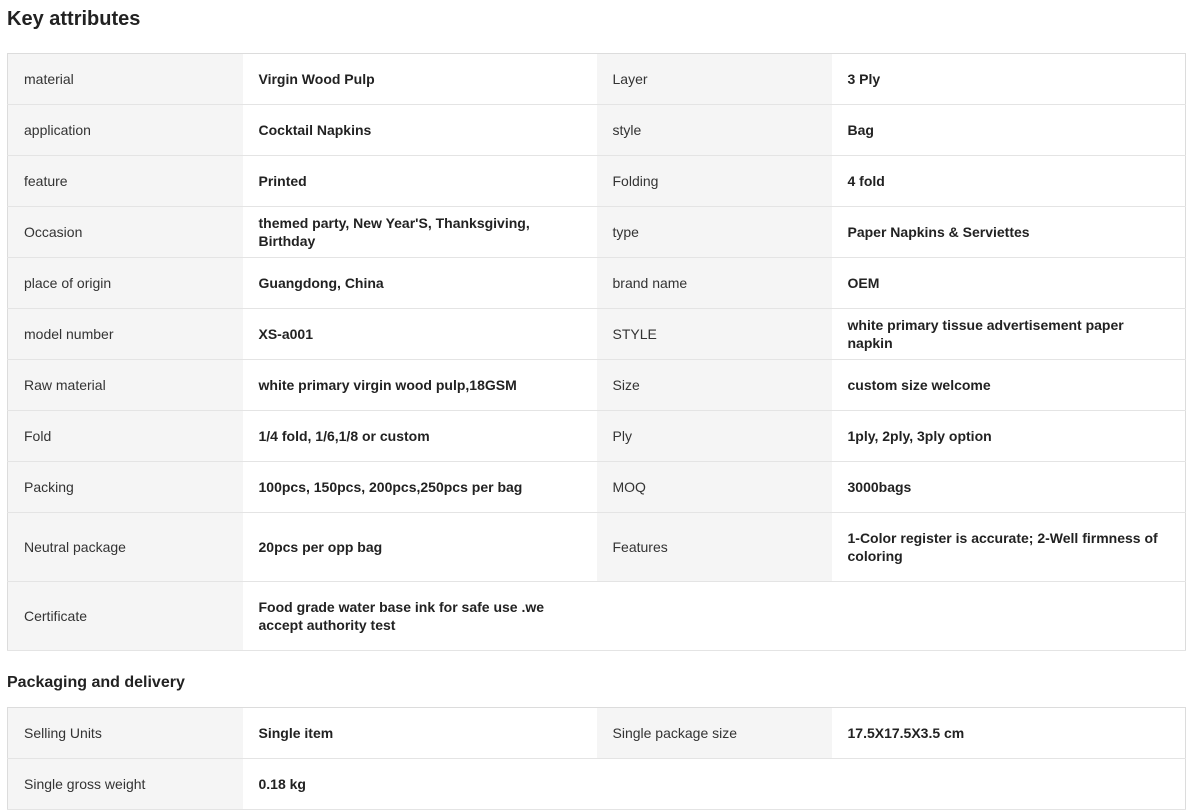 The image size is (1191, 810). I want to click on attribute-value: OEM, so click(1008, 283).